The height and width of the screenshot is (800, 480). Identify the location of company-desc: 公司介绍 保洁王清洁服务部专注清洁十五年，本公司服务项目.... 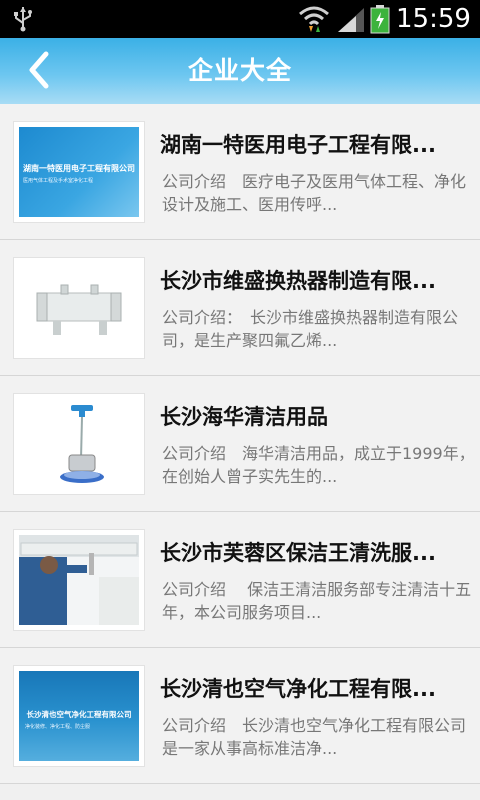
(317, 601).